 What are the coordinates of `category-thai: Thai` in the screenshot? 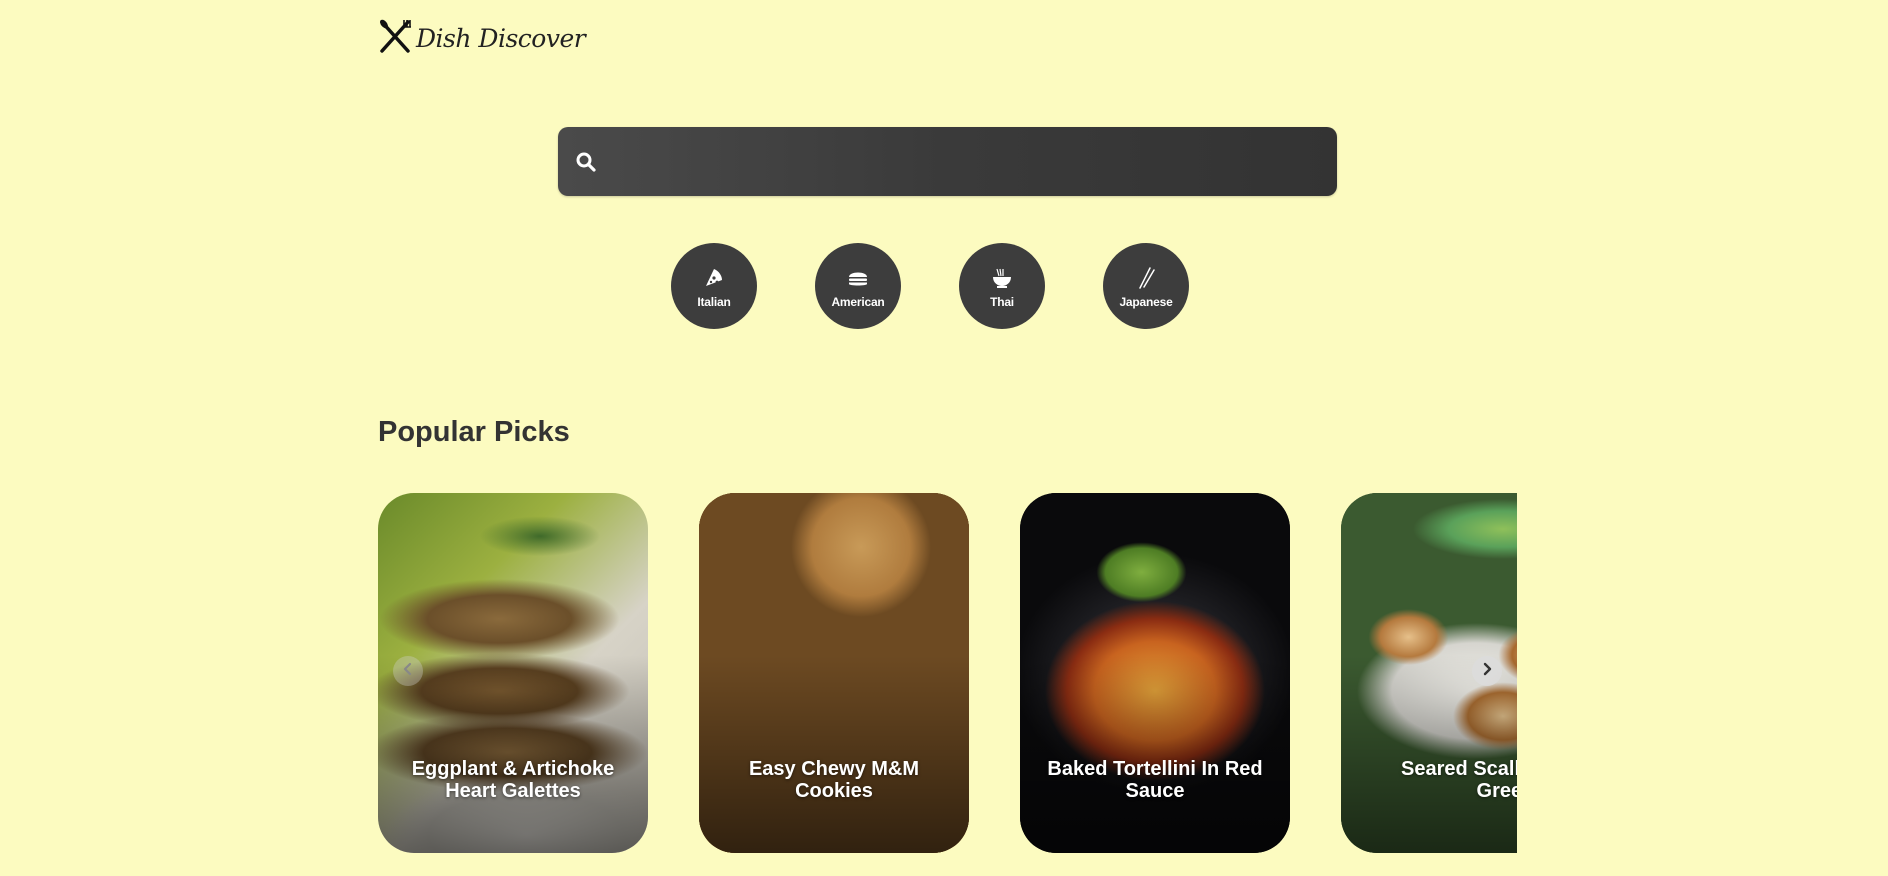 It's located at (1002, 286).